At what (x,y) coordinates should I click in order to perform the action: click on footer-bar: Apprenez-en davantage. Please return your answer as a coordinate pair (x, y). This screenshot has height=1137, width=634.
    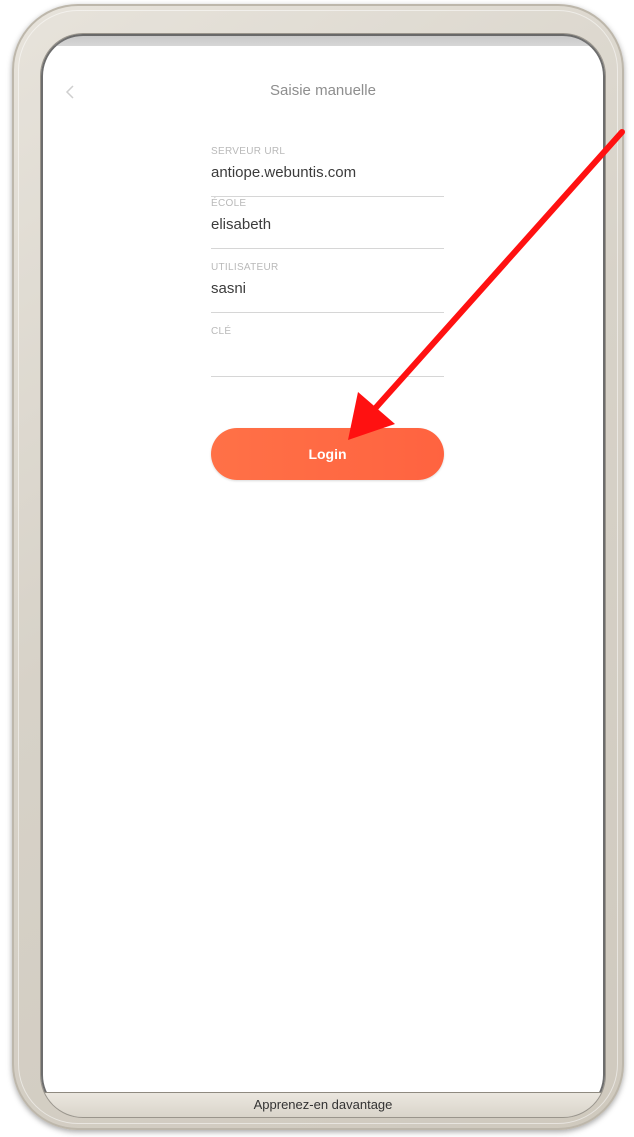
    Looking at the image, I should click on (323, 1104).